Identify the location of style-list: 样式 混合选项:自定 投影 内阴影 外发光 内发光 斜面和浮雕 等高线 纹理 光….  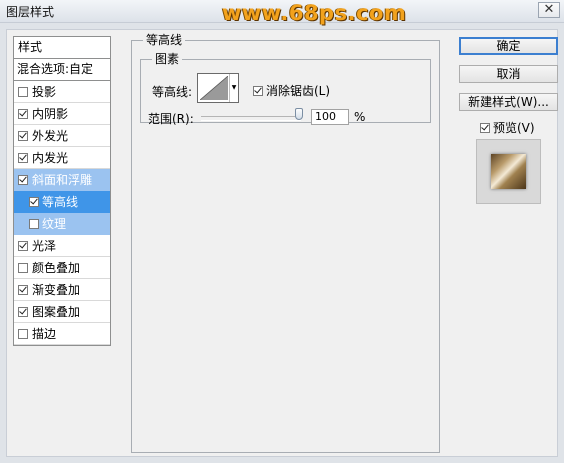
(62, 191).